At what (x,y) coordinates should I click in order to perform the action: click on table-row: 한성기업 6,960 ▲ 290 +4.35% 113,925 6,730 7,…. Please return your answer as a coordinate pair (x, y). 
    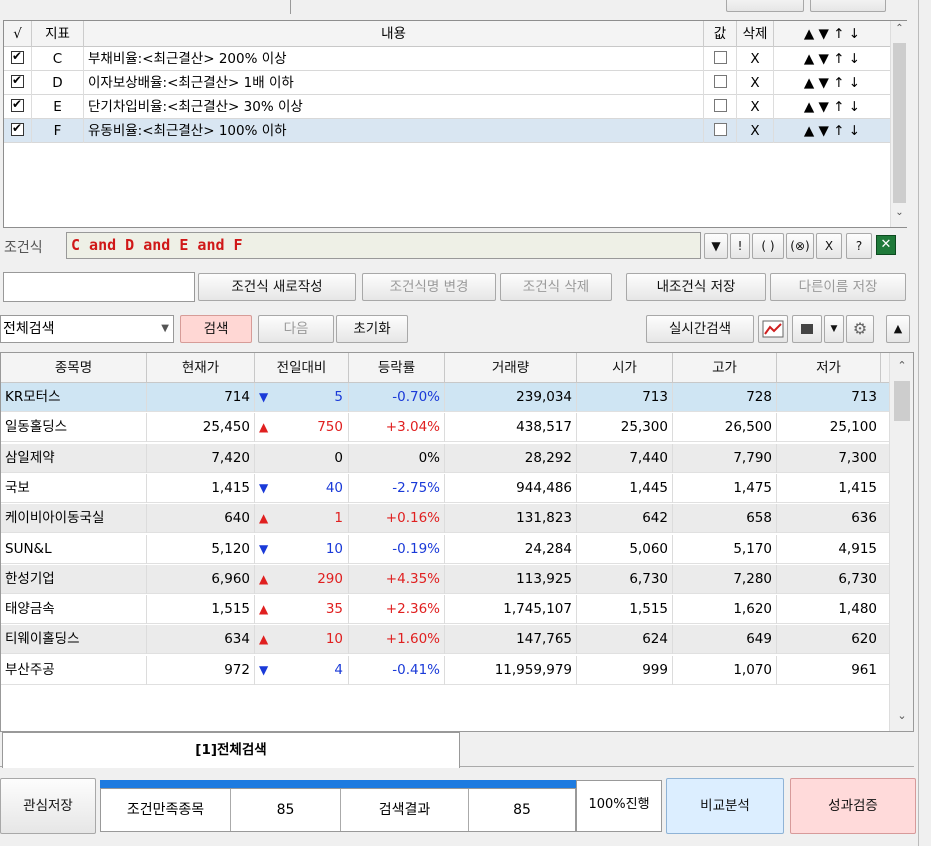
    Looking at the image, I should click on (445, 579).